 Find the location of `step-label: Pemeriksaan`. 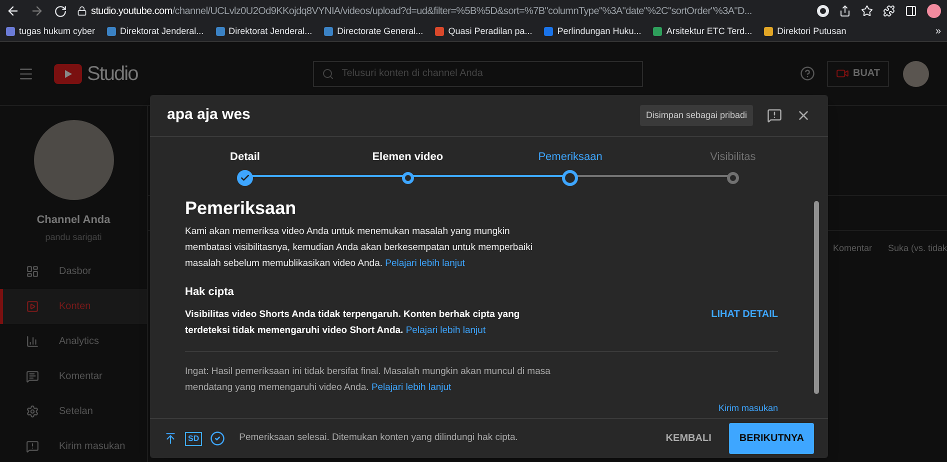

step-label: Pemeriksaan is located at coordinates (570, 156).